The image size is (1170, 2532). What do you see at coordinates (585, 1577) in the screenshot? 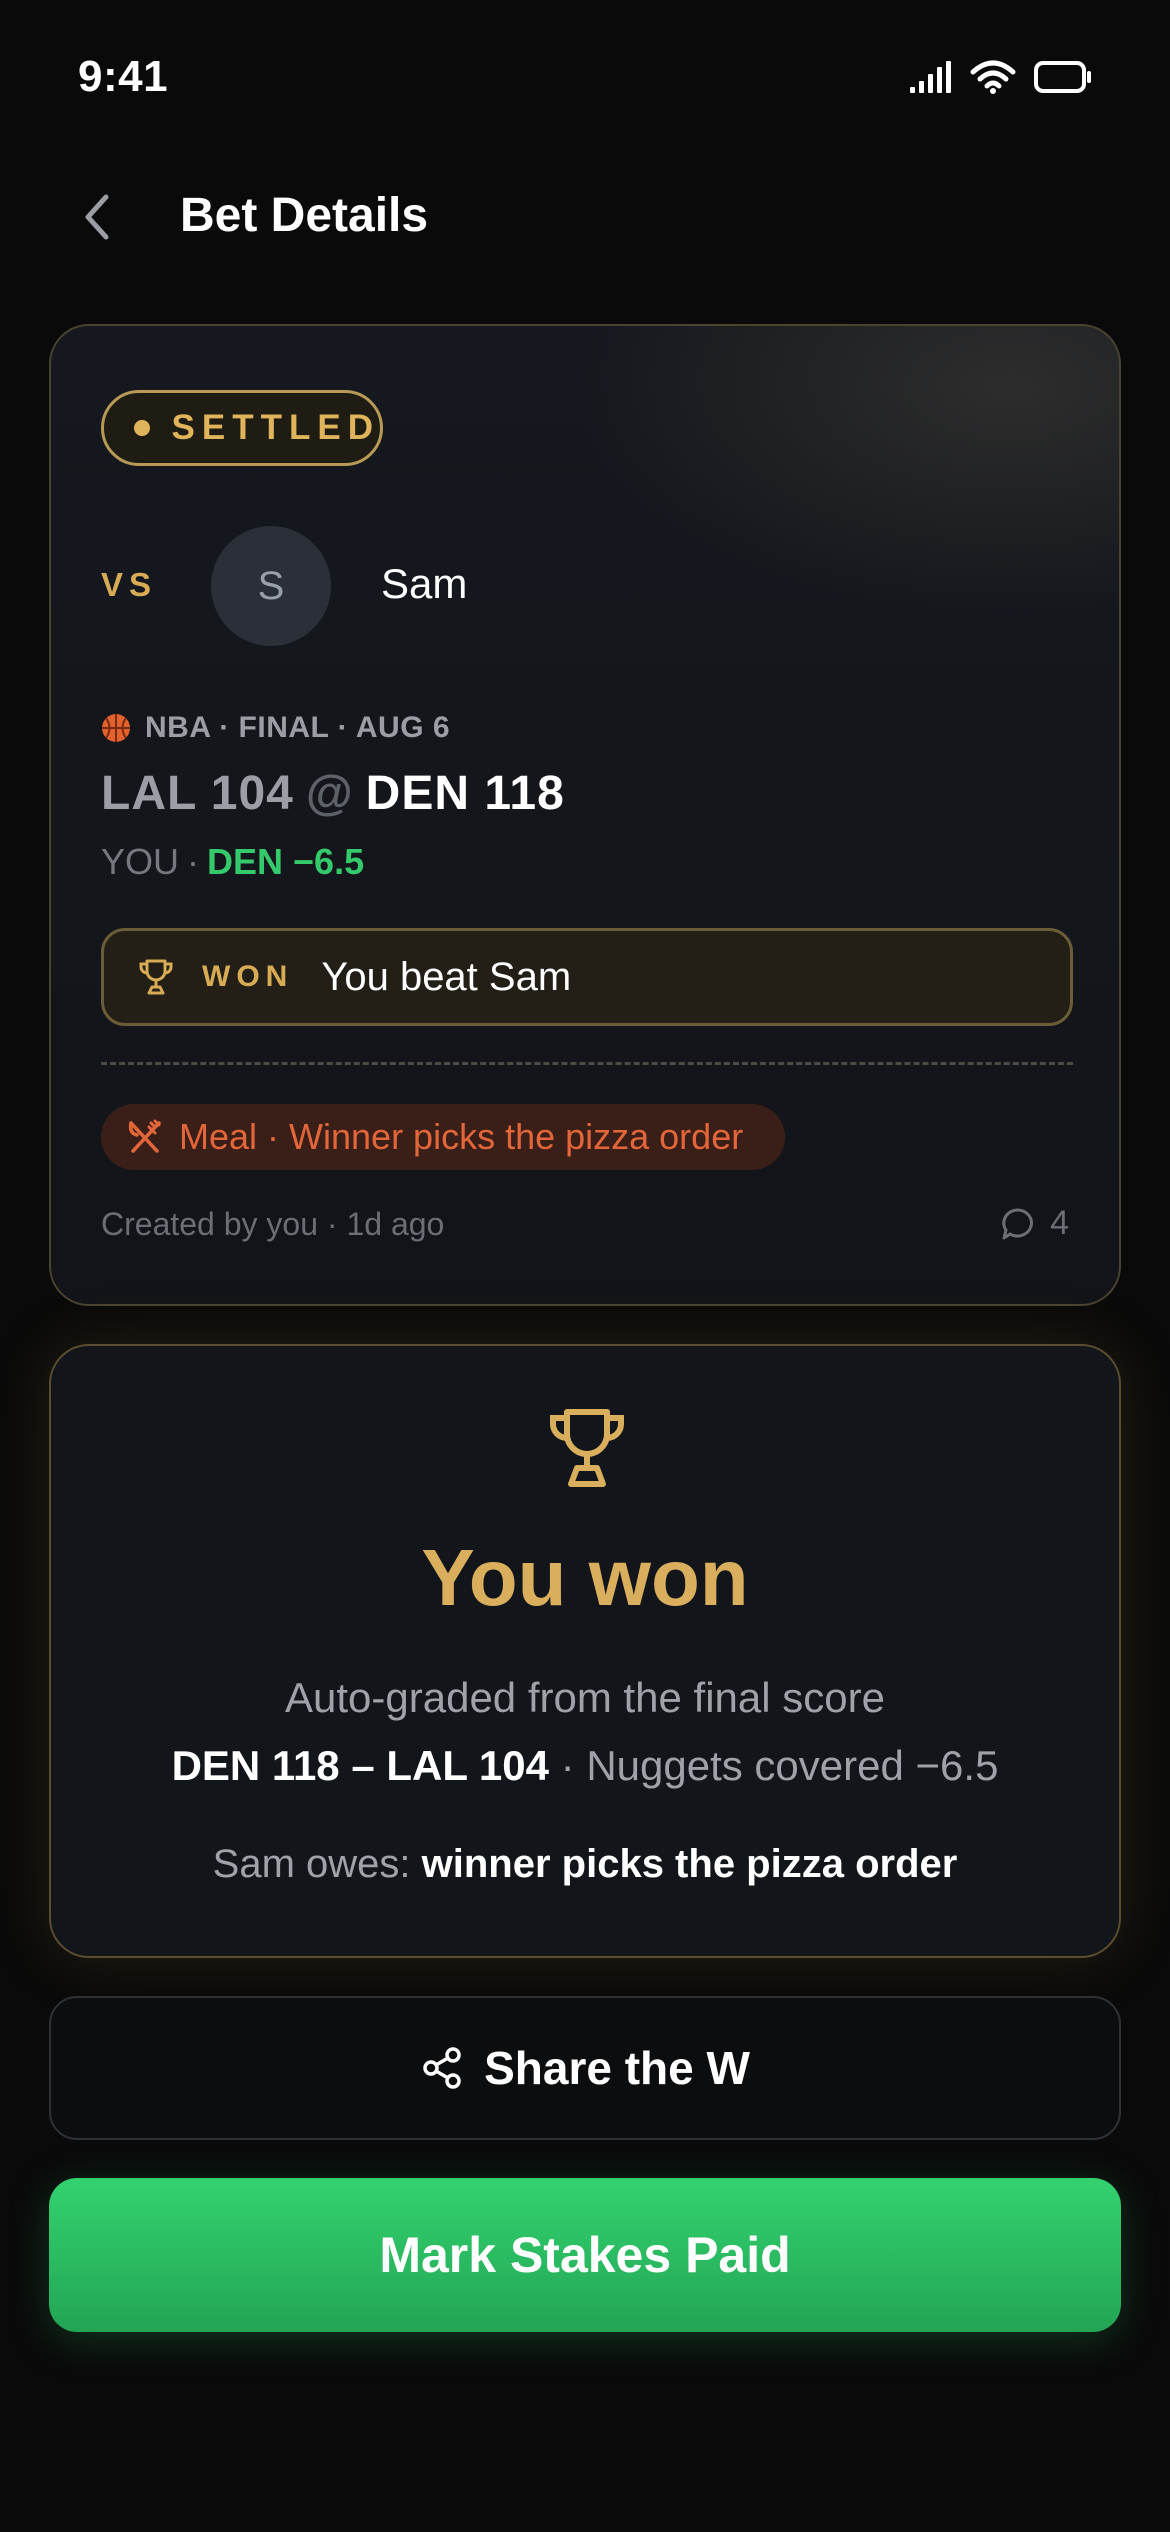
I see `outcome-title: You won` at bounding box center [585, 1577].